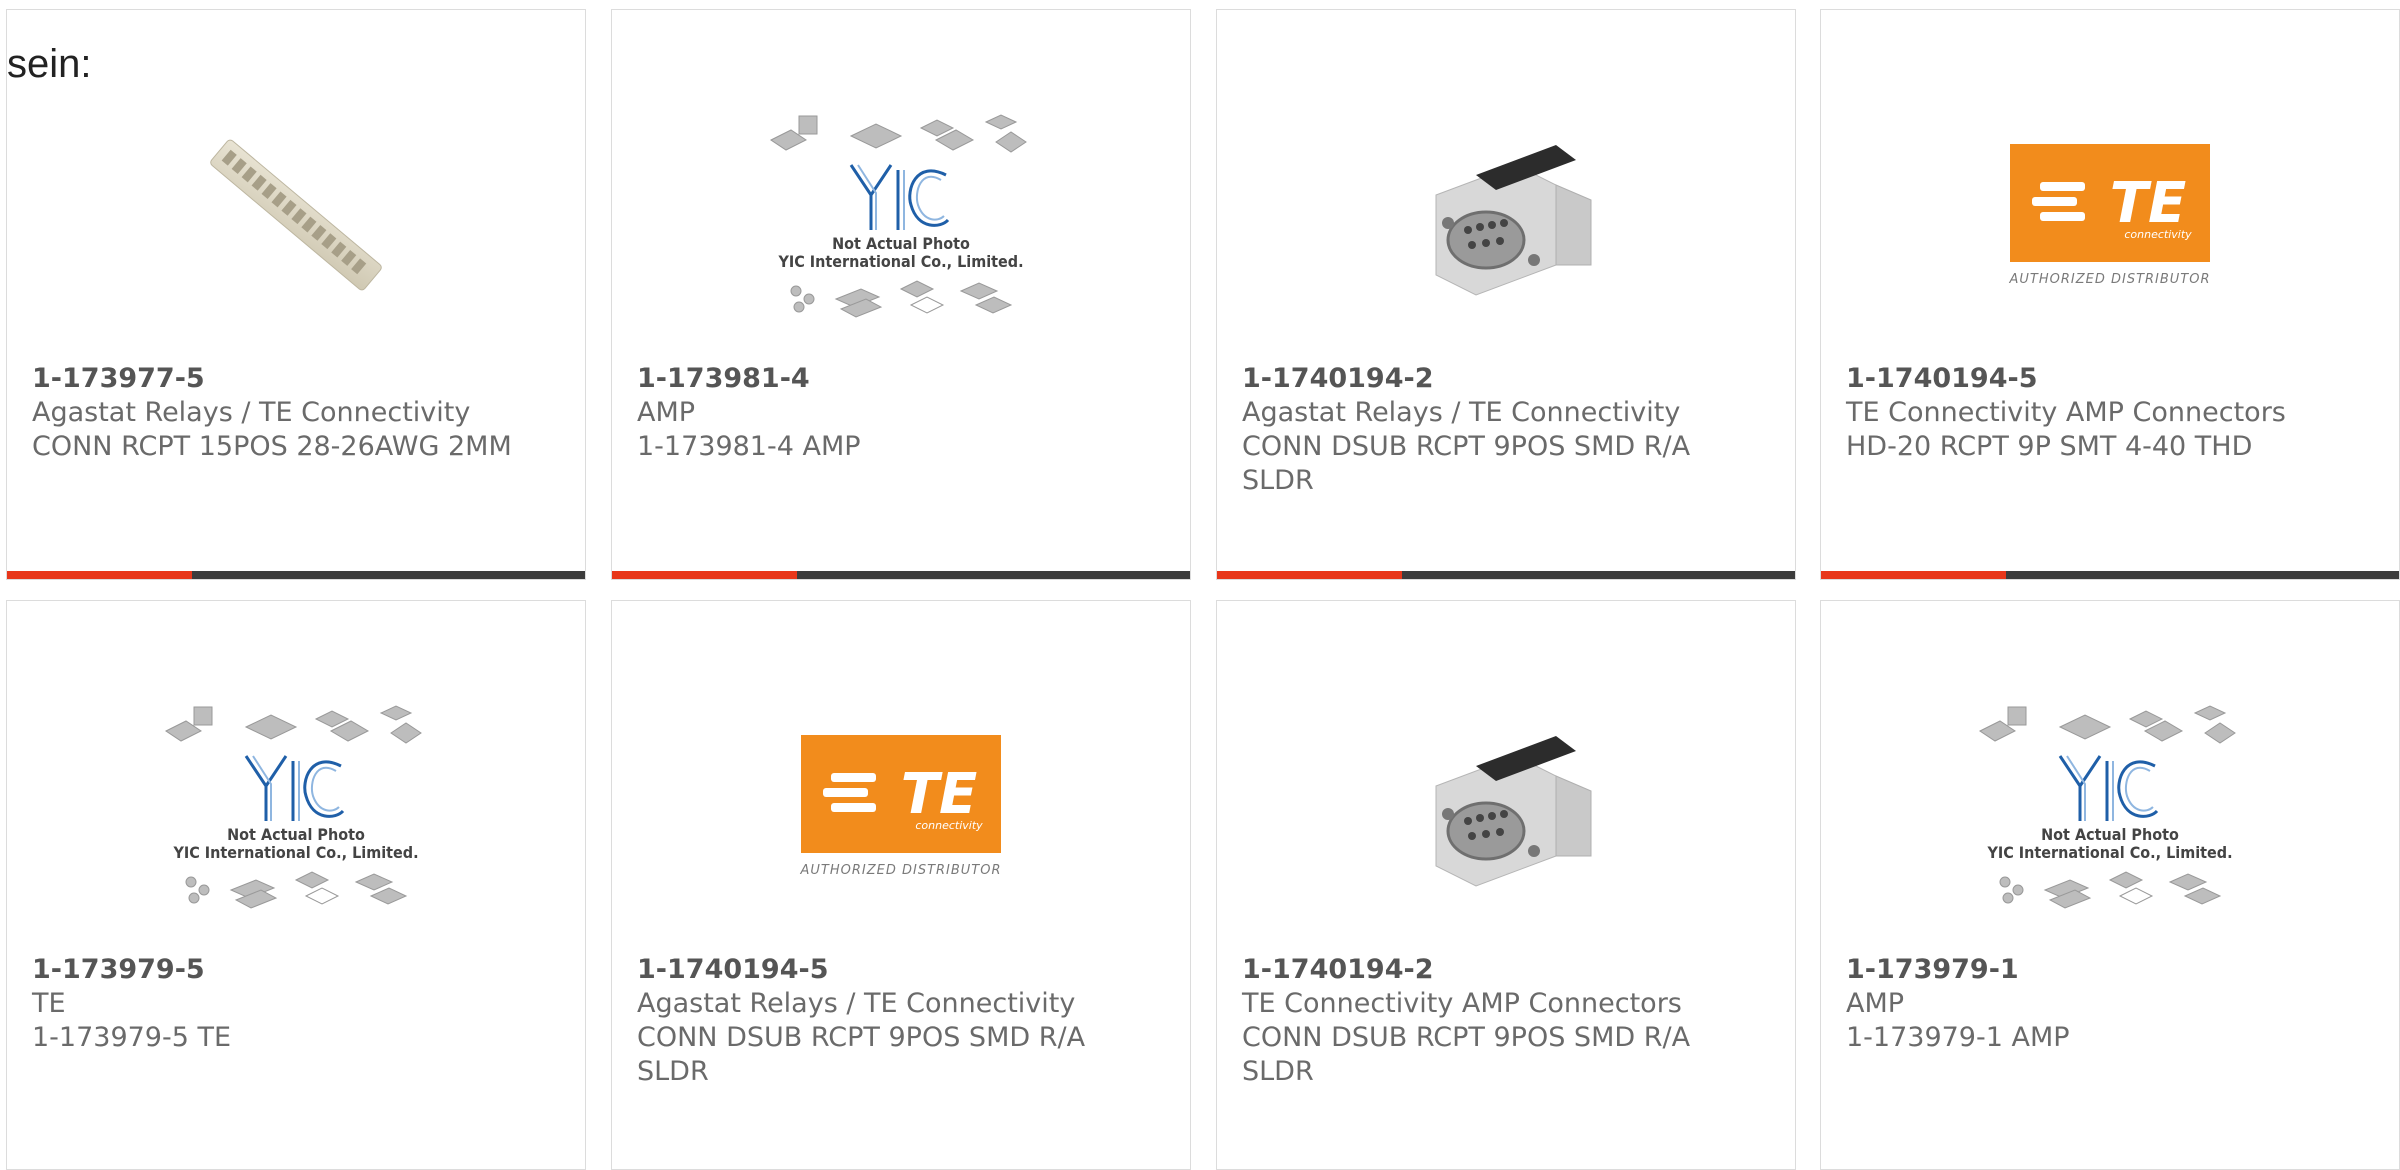 Image resolution: width=2400 pixels, height=1170 pixels. What do you see at coordinates (1958, 1037) in the screenshot?
I see `description: 1-173979-1 AMP` at bounding box center [1958, 1037].